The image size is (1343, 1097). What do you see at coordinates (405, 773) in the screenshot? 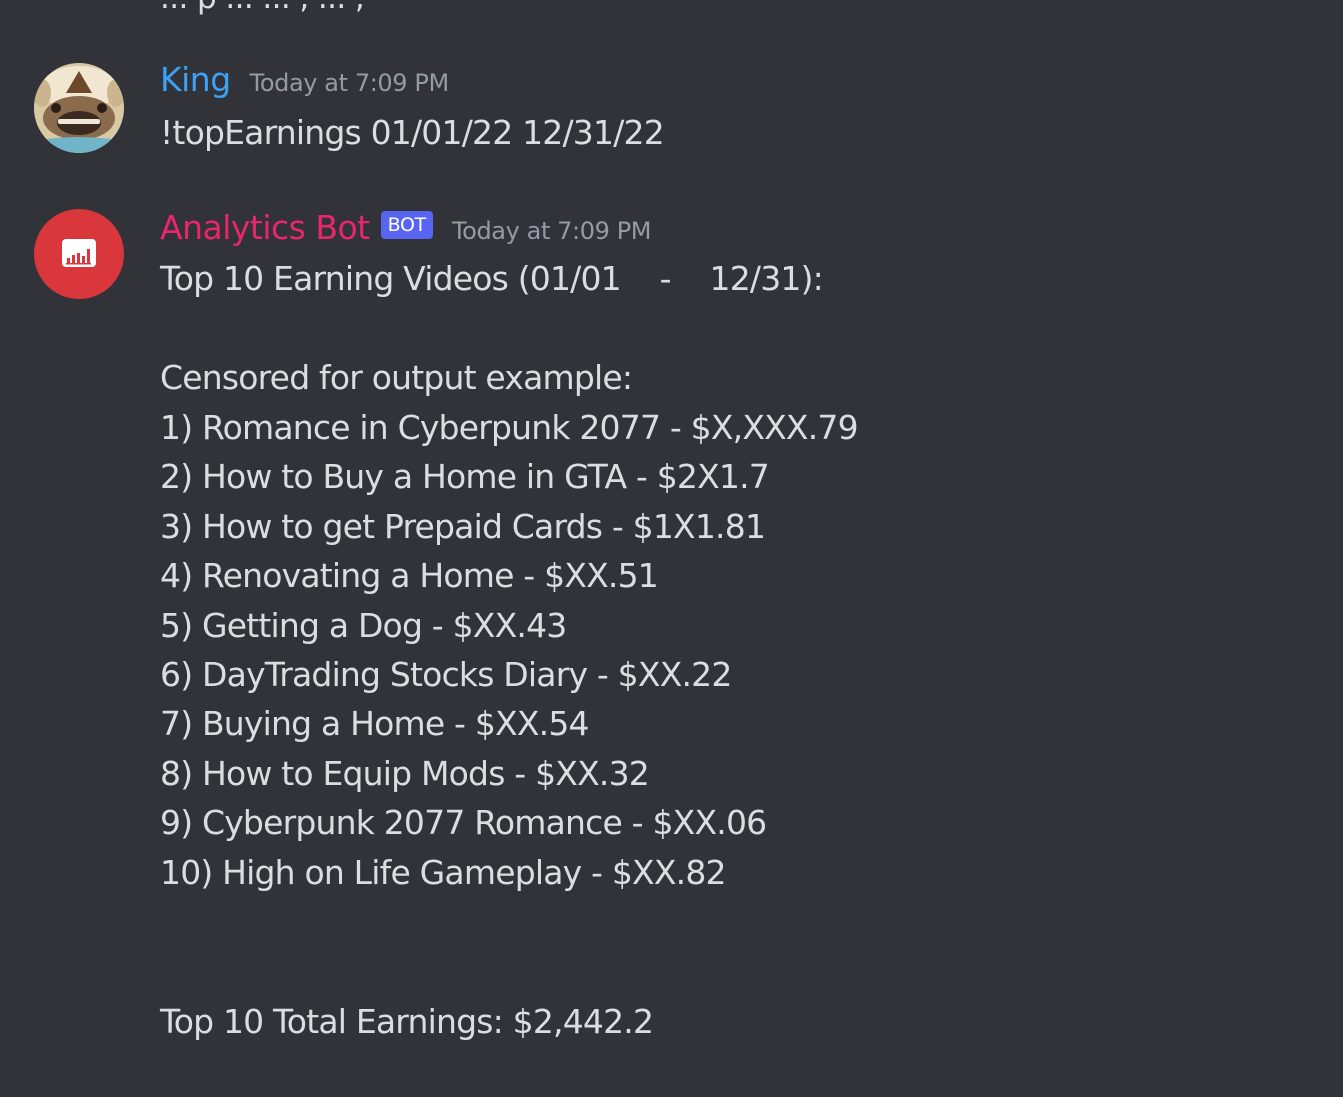
I see `earnings-list-item: 8) How to Equip Mods - $XX.32` at bounding box center [405, 773].